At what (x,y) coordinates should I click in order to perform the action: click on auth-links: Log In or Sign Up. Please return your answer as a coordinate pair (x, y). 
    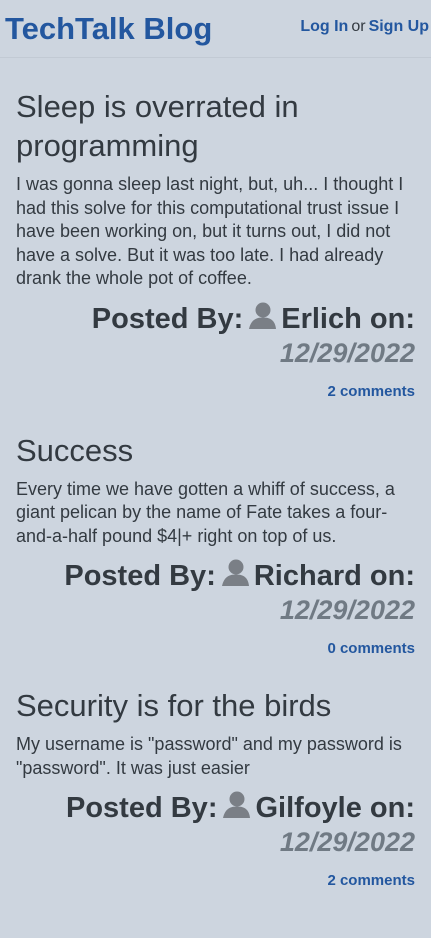
    Looking at the image, I should click on (364, 27).